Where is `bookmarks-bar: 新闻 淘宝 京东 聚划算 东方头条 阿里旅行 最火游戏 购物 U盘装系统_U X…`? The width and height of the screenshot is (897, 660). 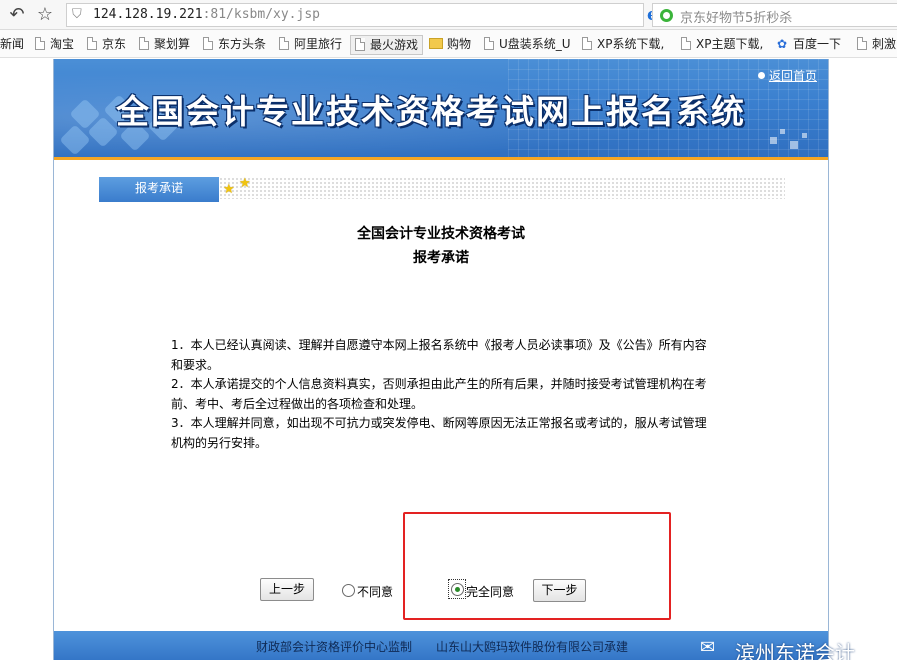
bookmarks-bar: 新闻 淘宝 京东 聚划算 东方头条 阿里旅行 最火游戏 购物 U盘装系统_U X… is located at coordinates (448, 44).